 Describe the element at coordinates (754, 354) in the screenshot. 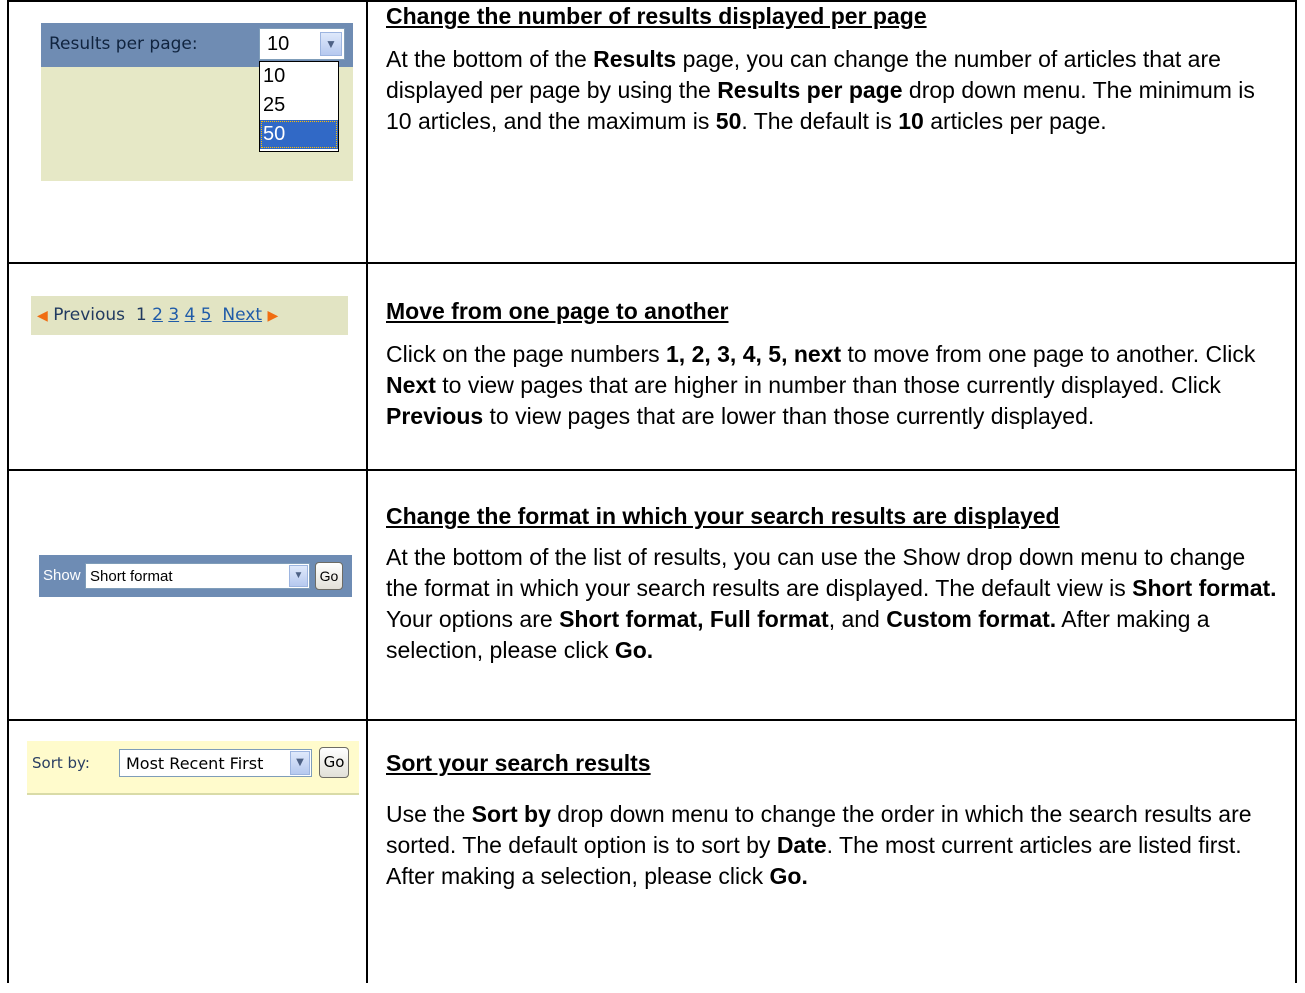

I see `bold-text: 1, 2, 3, 4, 5, next` at that location.